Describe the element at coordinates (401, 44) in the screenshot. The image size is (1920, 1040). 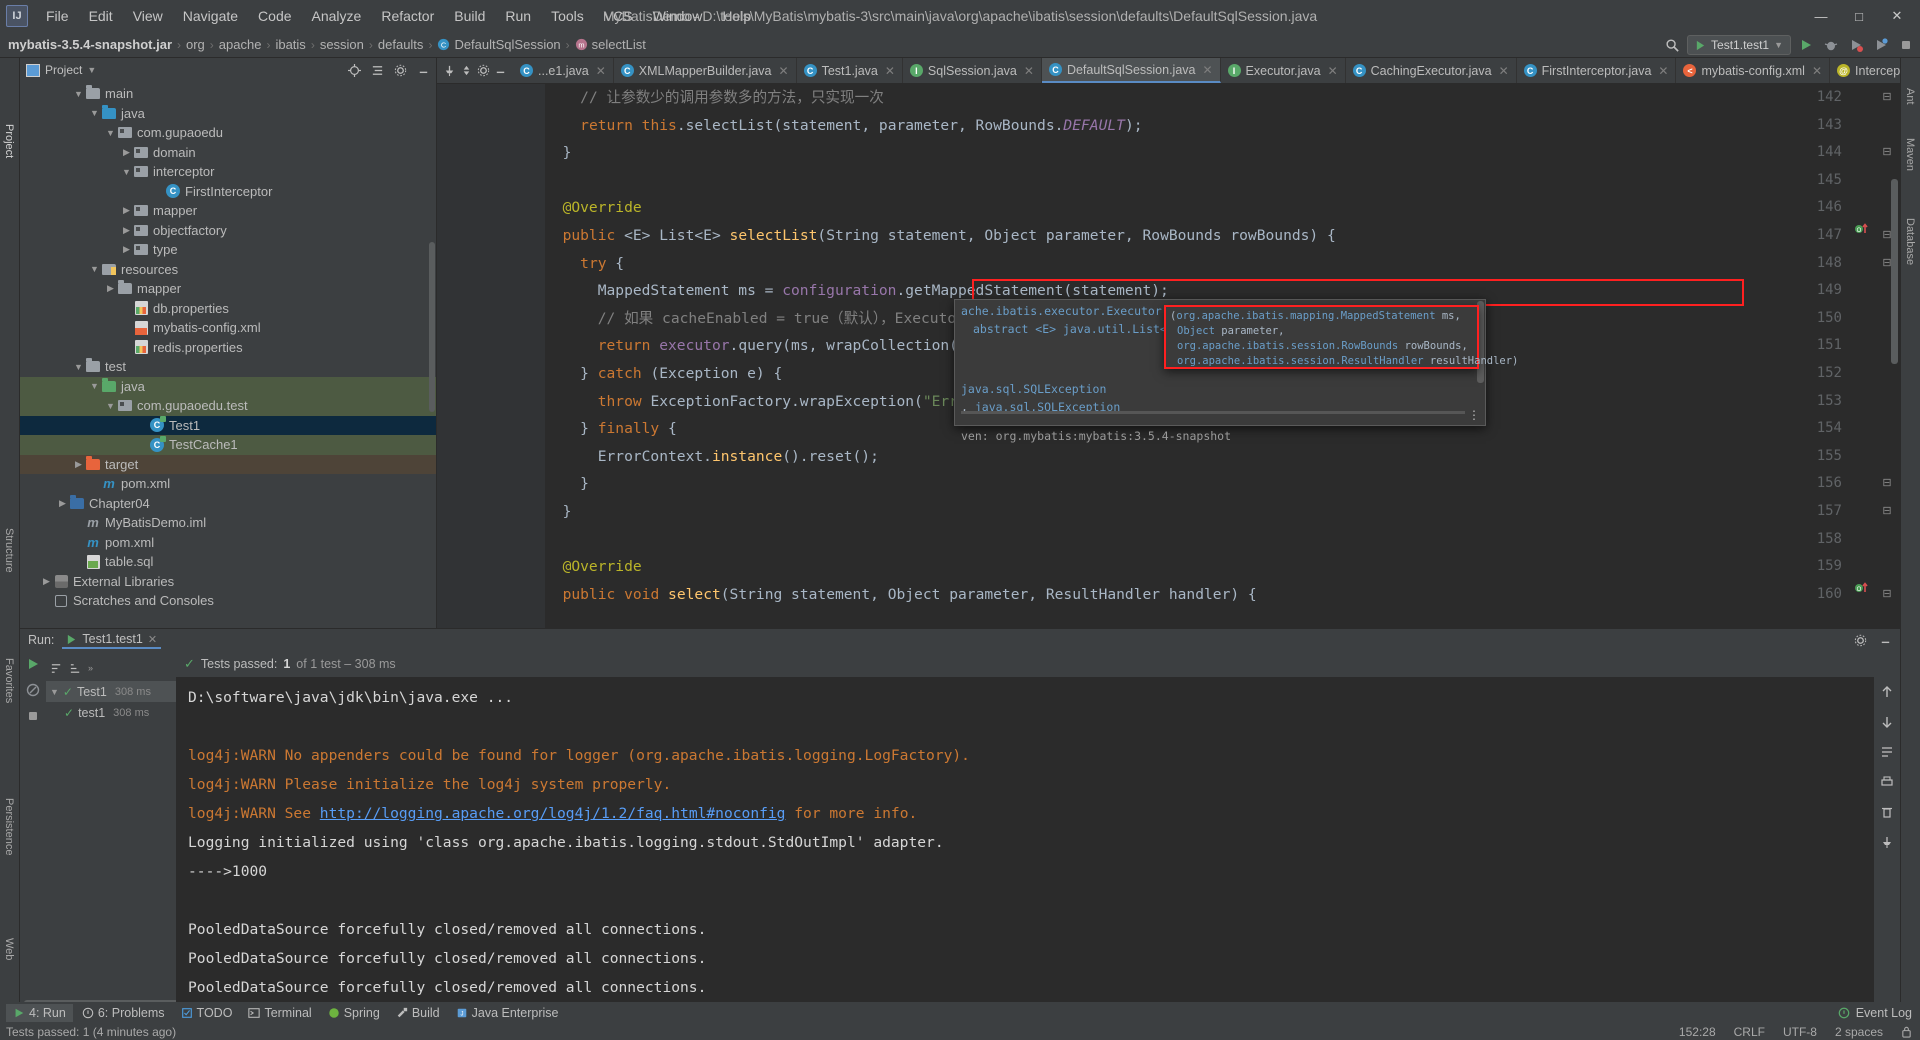
I see `breadcrumb-item-defaults: defaults` at that location.